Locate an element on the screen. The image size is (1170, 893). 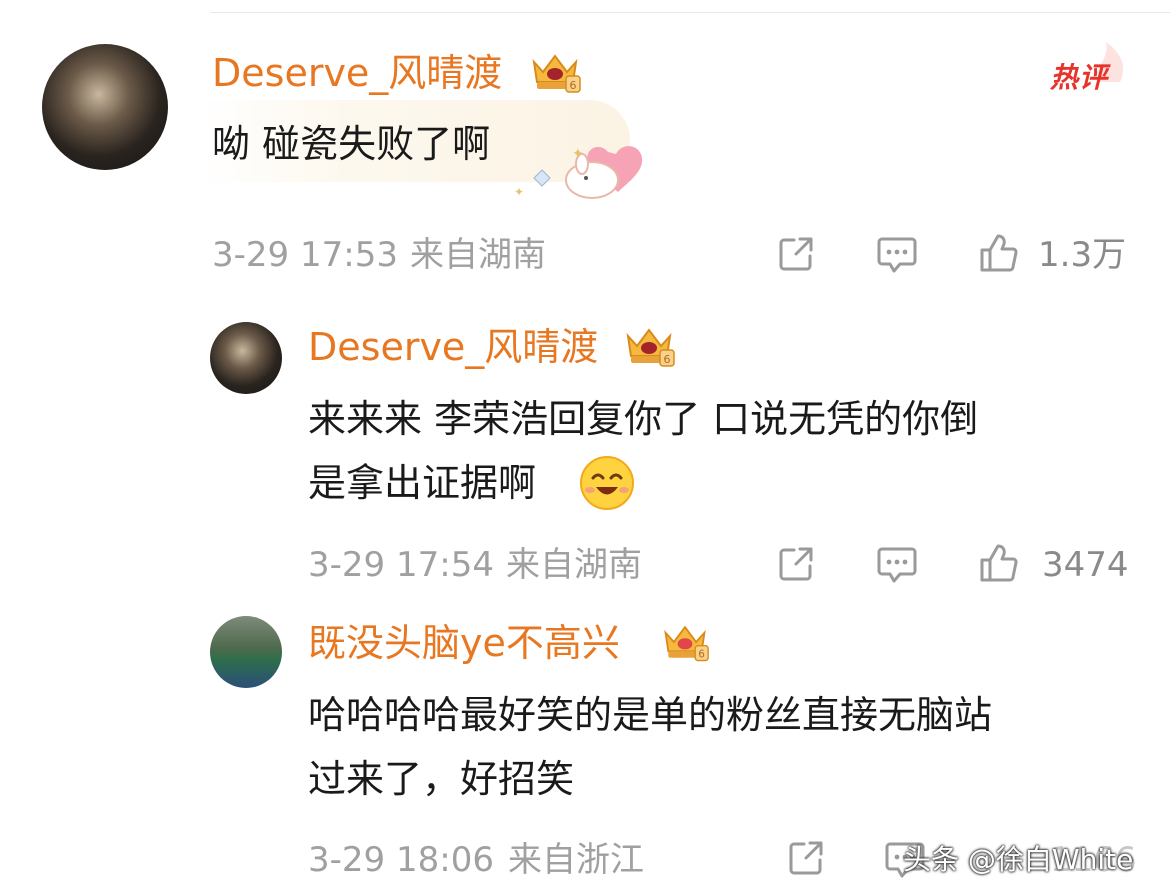
comment-date: 3-29 17:53 is located at coordinates (305, 255).